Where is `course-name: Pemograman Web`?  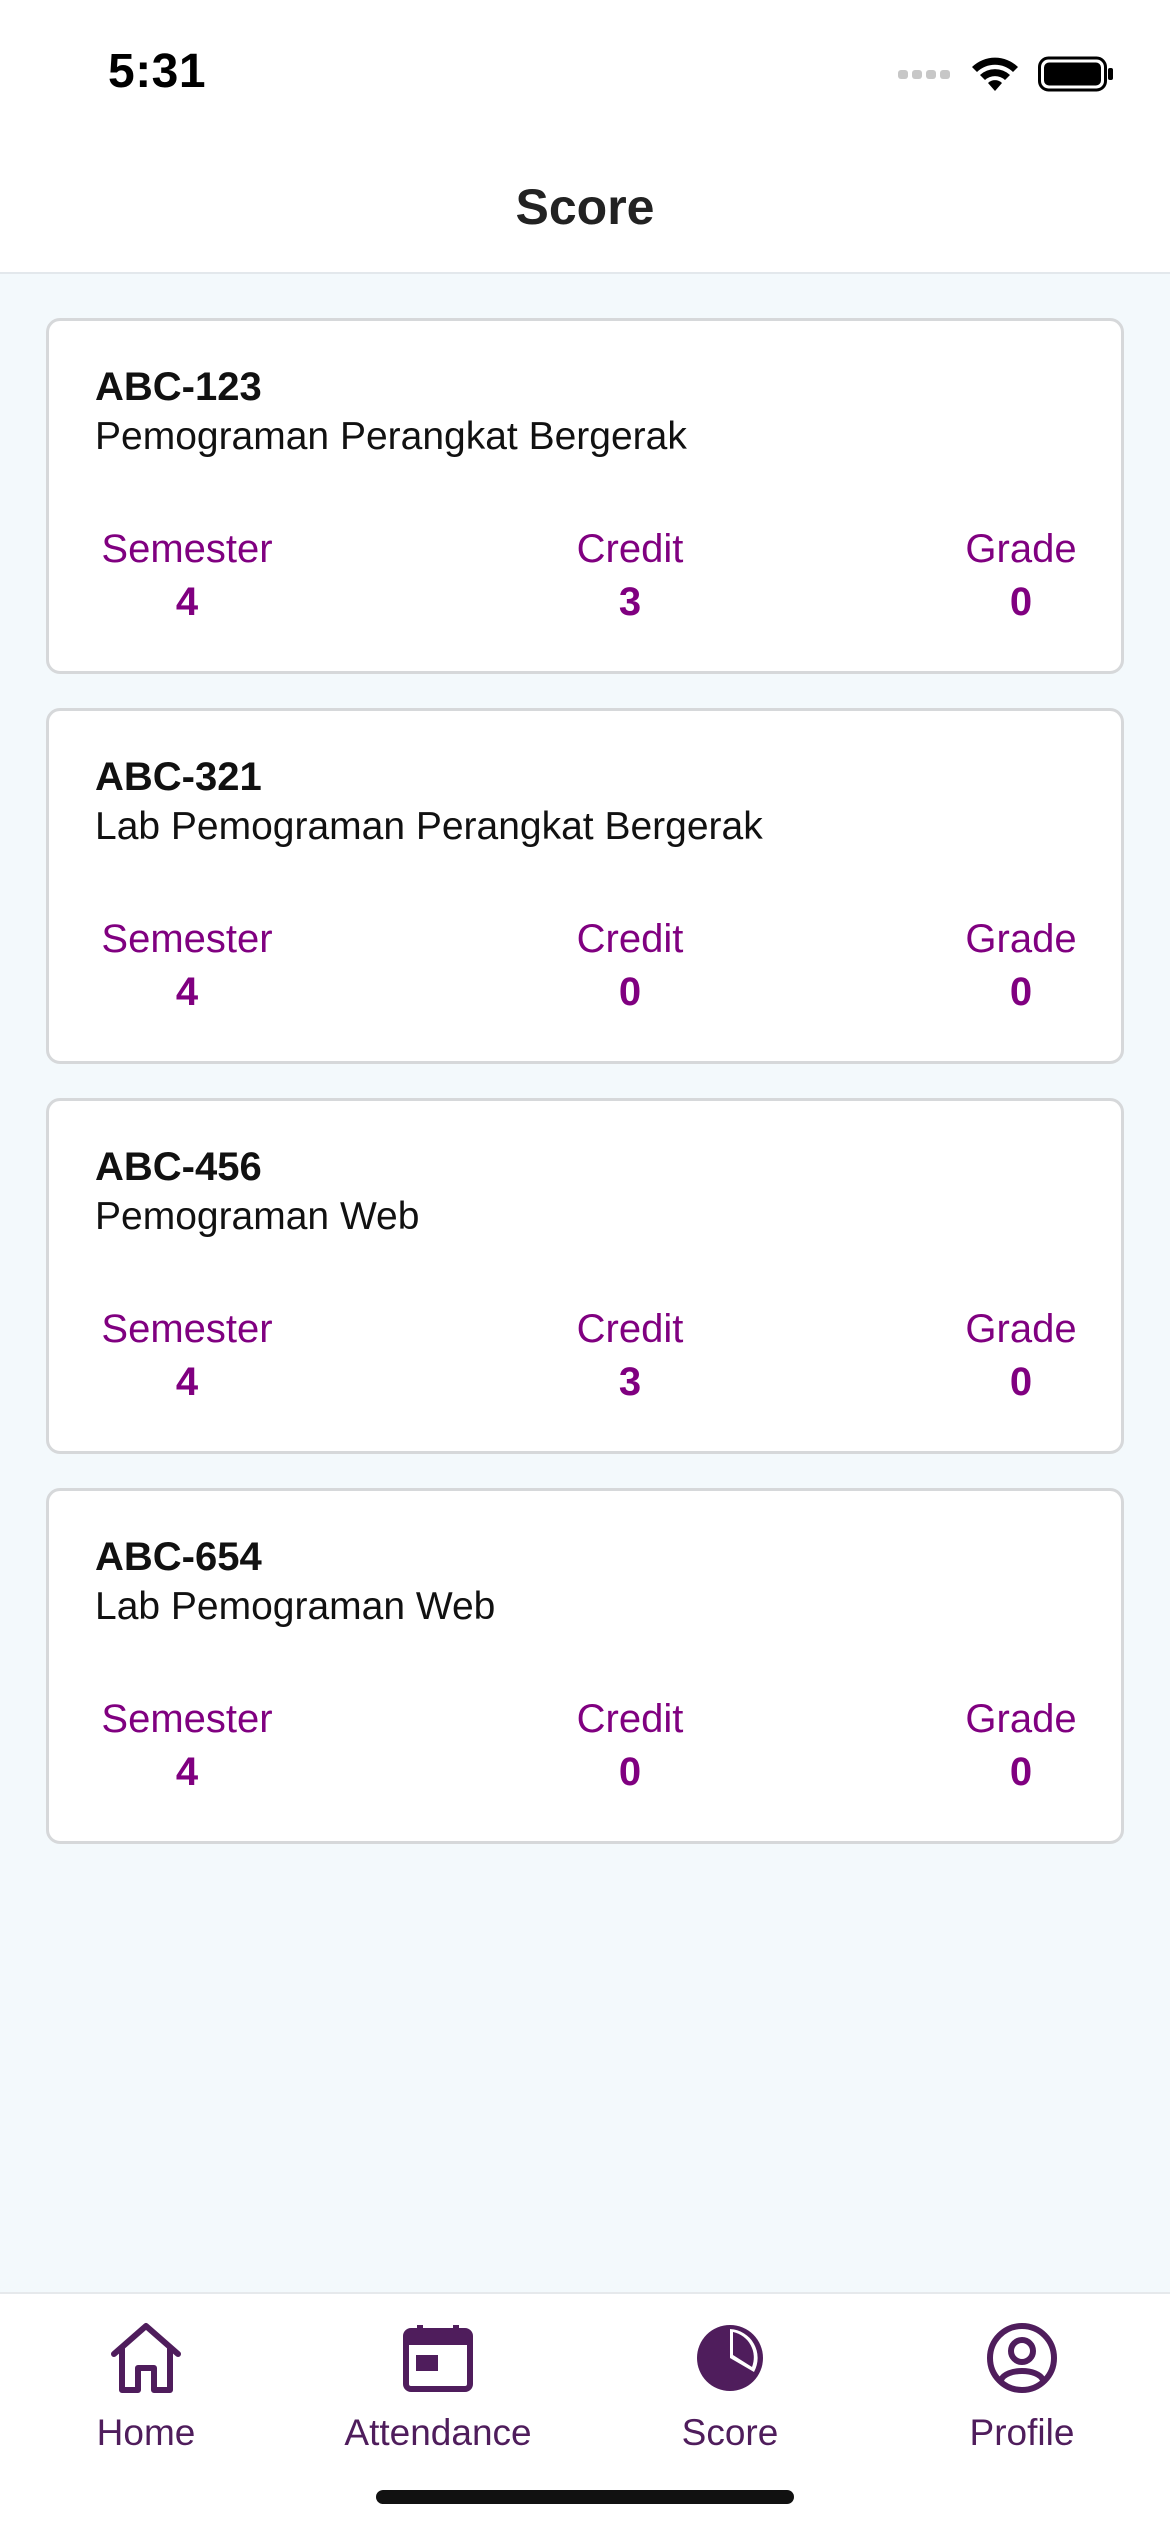
course-name: Pemograman Web is located at coordinates (257, 1216).